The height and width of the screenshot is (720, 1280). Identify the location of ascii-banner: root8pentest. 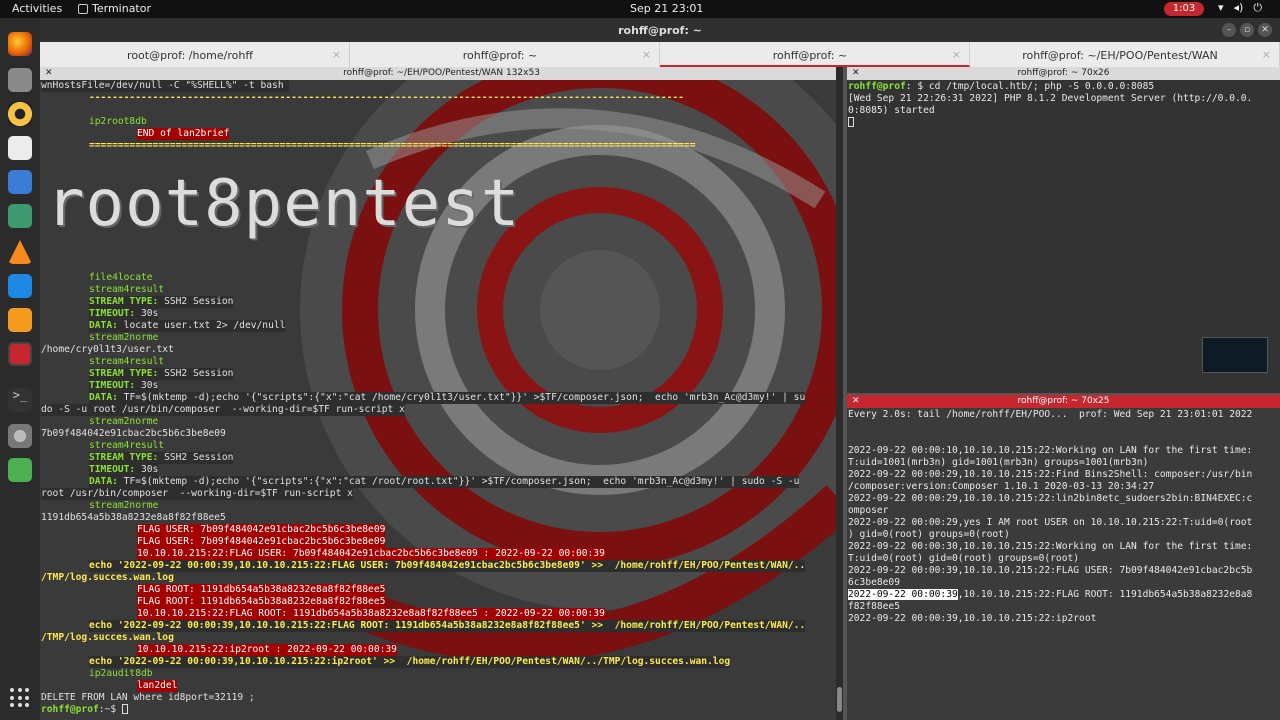
(283, 204).